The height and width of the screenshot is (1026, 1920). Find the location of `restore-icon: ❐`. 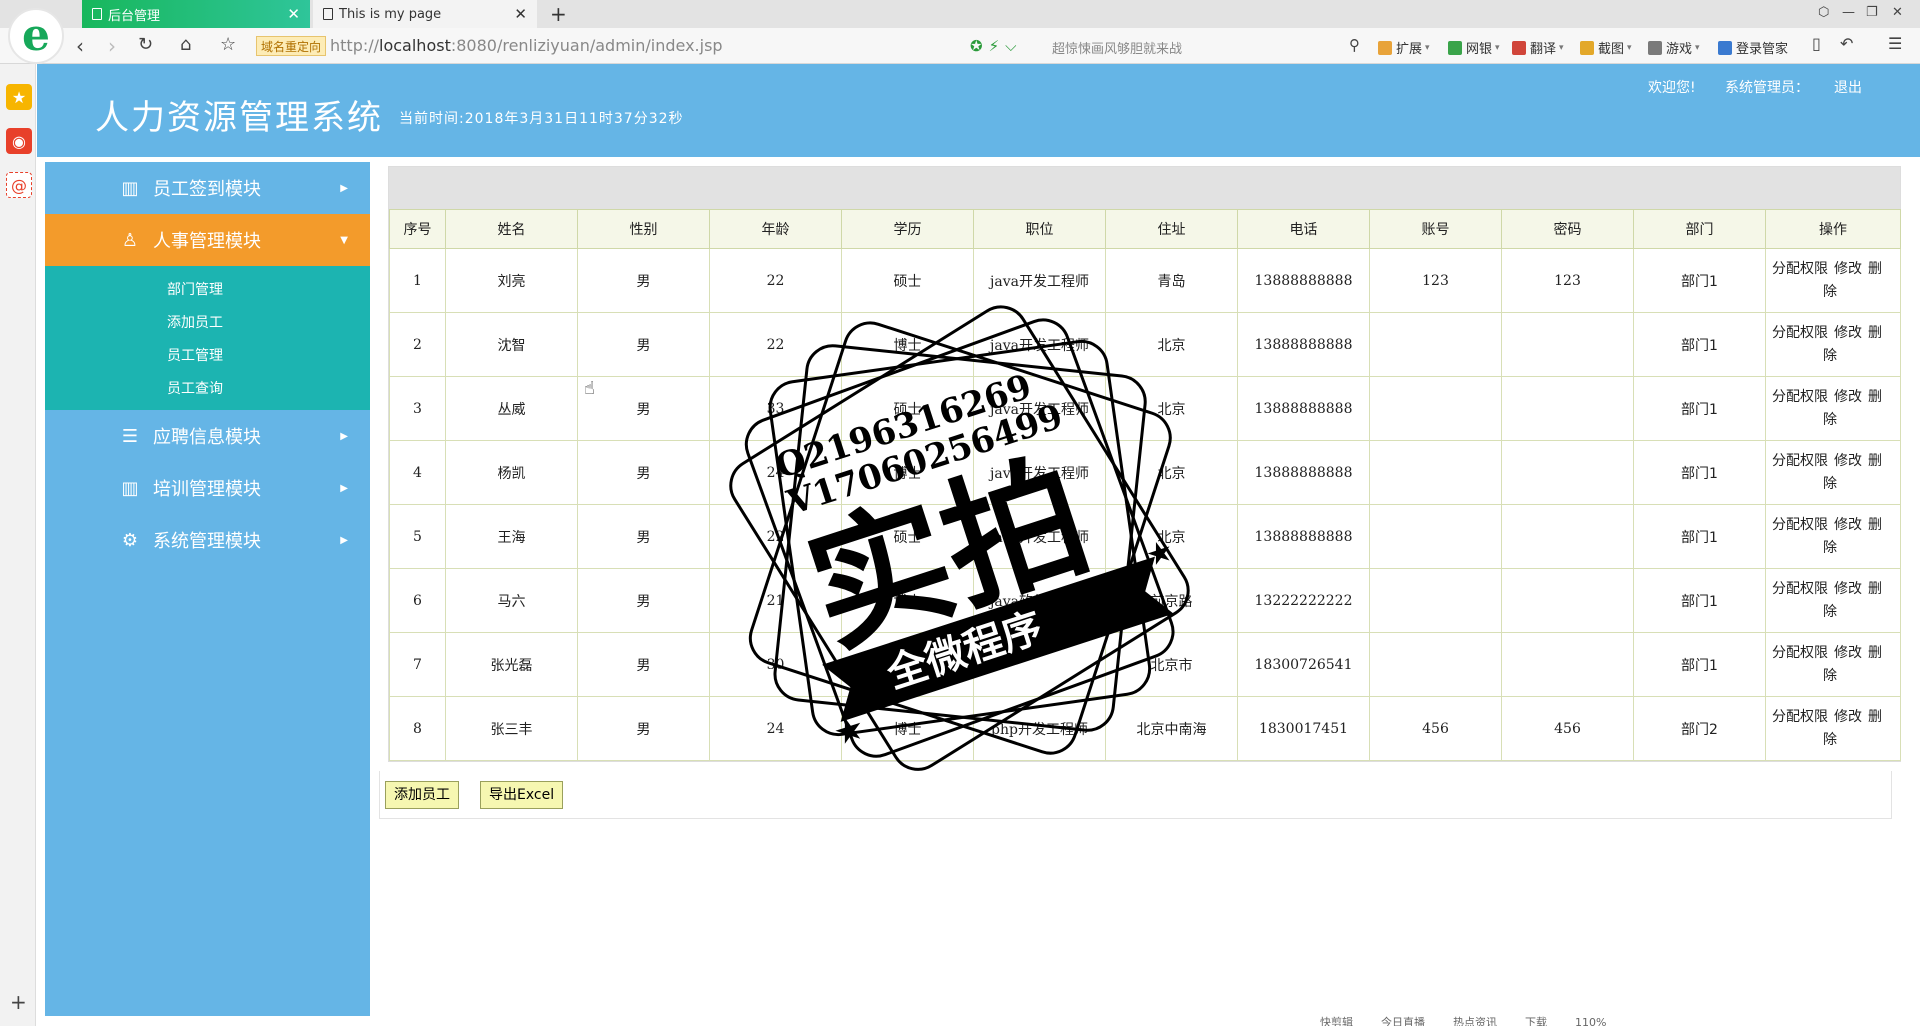

restore-icon: ❐ is located at coordinates (1872, 12).